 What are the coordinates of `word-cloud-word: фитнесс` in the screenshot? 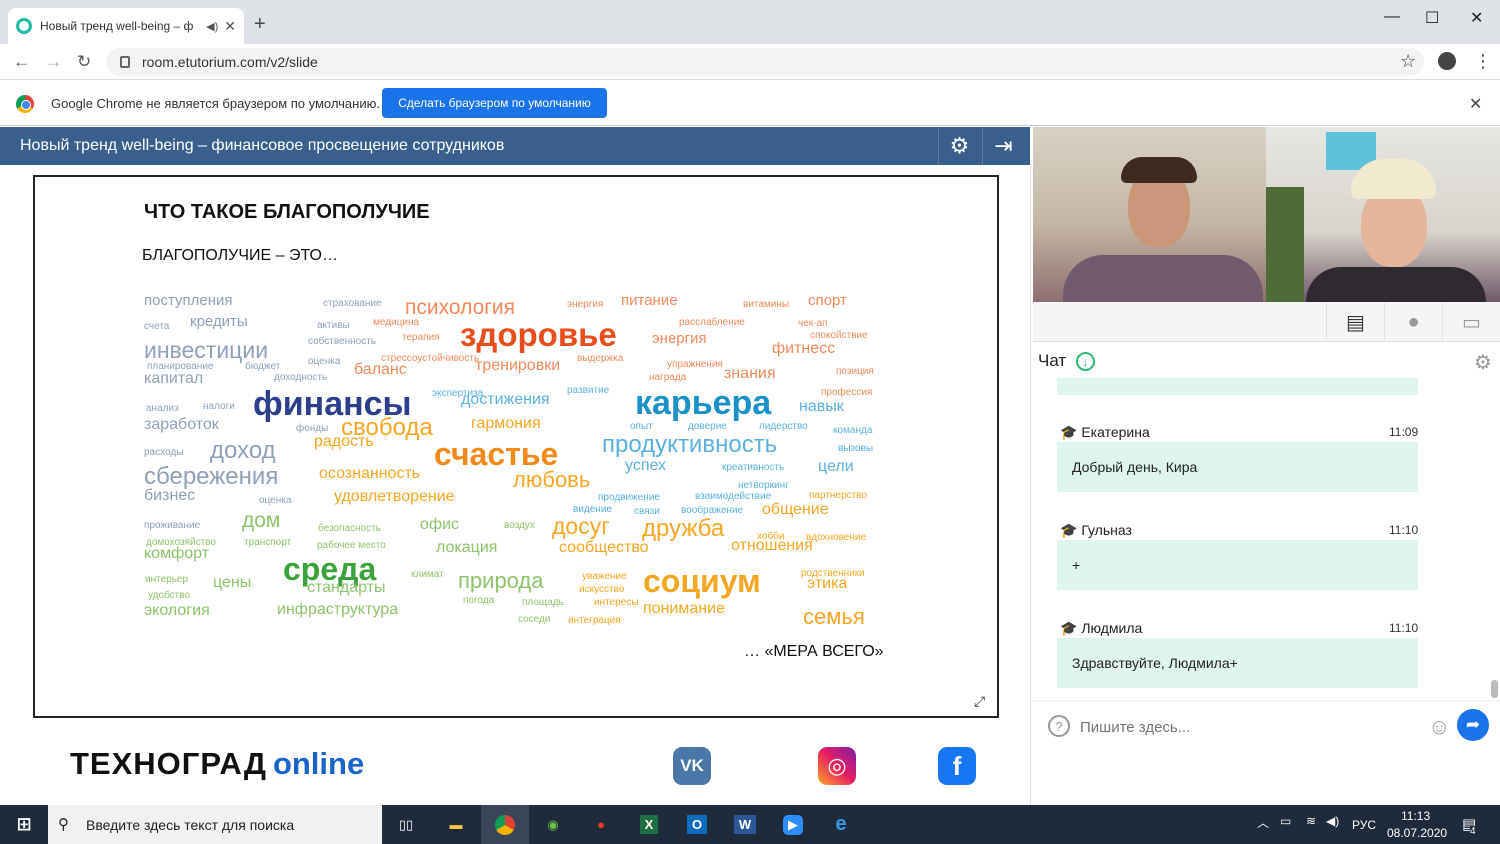 It's located at (804, 348).